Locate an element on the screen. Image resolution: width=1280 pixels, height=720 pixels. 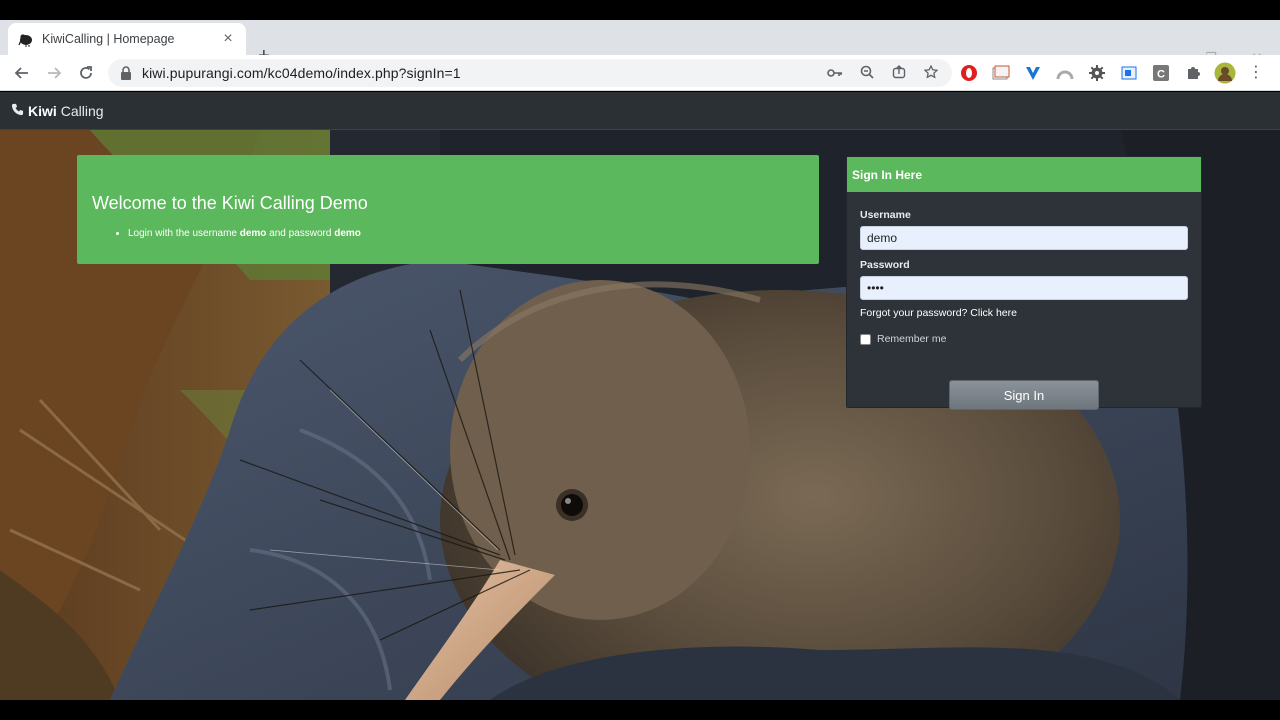
letterbox-bottom is located at coordinates (640, 710).